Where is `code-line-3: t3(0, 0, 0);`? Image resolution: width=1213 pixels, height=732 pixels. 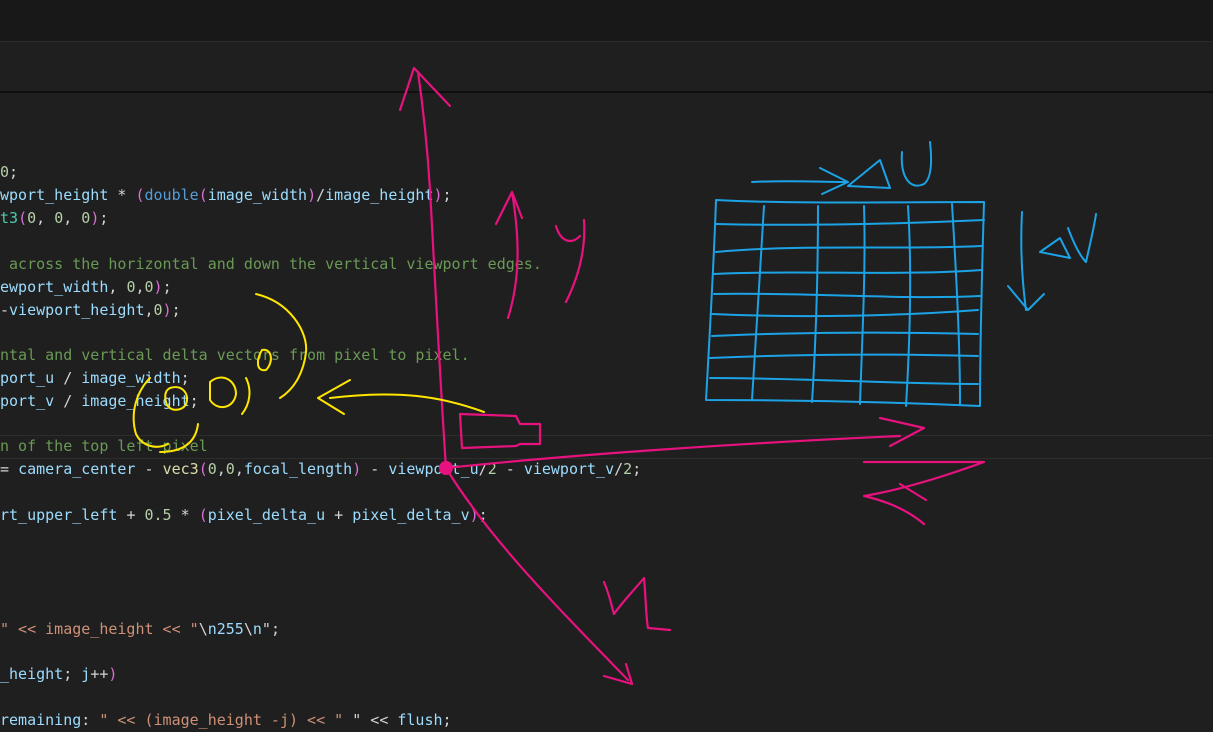
code-line-3: t3(0, 0, 0); is located at coordinates (54, 218).